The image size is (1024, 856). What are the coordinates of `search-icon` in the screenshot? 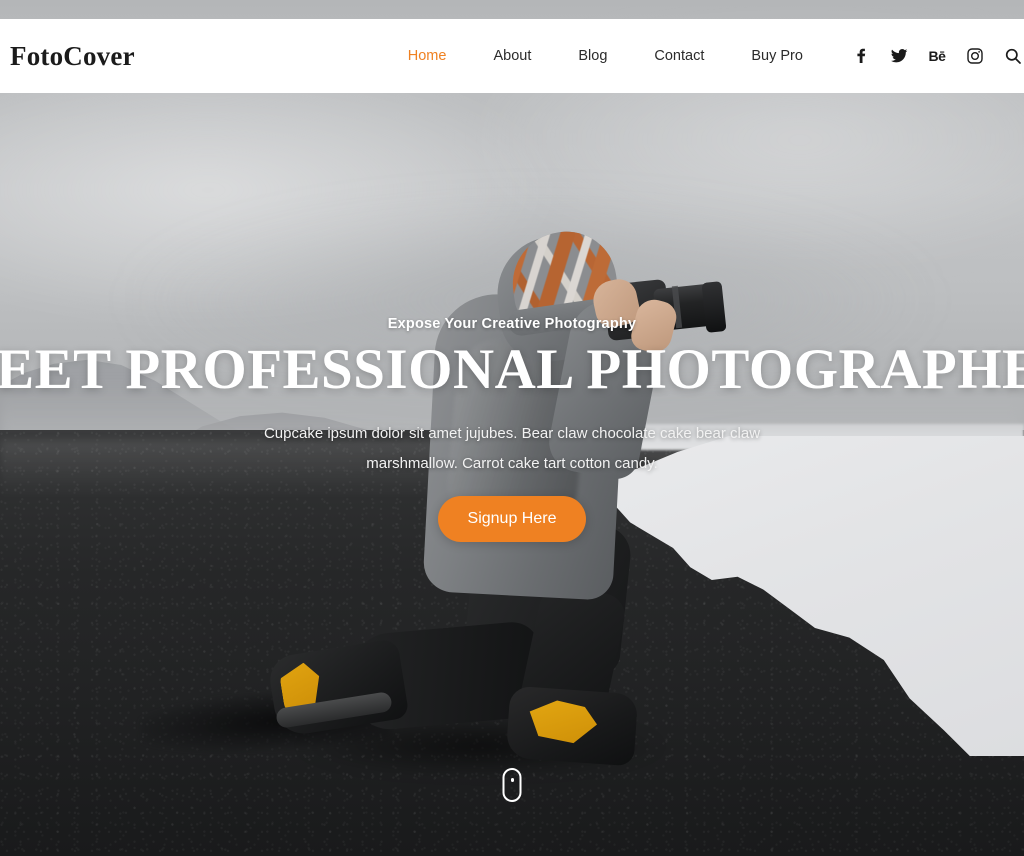 It's located at (1013, 56).